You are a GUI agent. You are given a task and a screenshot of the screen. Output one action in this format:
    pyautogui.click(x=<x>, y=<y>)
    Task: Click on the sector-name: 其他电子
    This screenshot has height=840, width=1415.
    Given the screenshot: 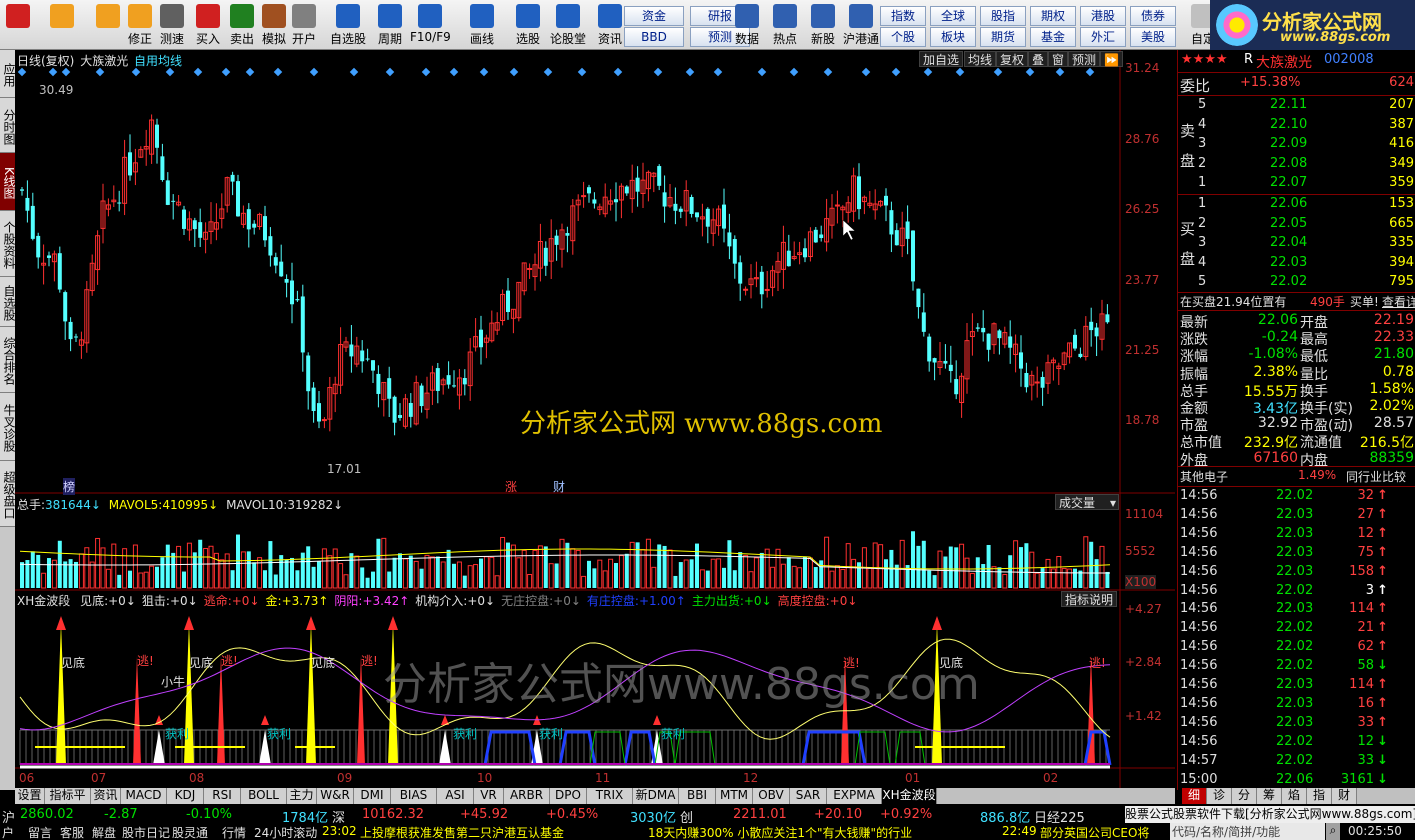 What is the action you would take?
    pyautogui.click(x=1204, y=476)
    